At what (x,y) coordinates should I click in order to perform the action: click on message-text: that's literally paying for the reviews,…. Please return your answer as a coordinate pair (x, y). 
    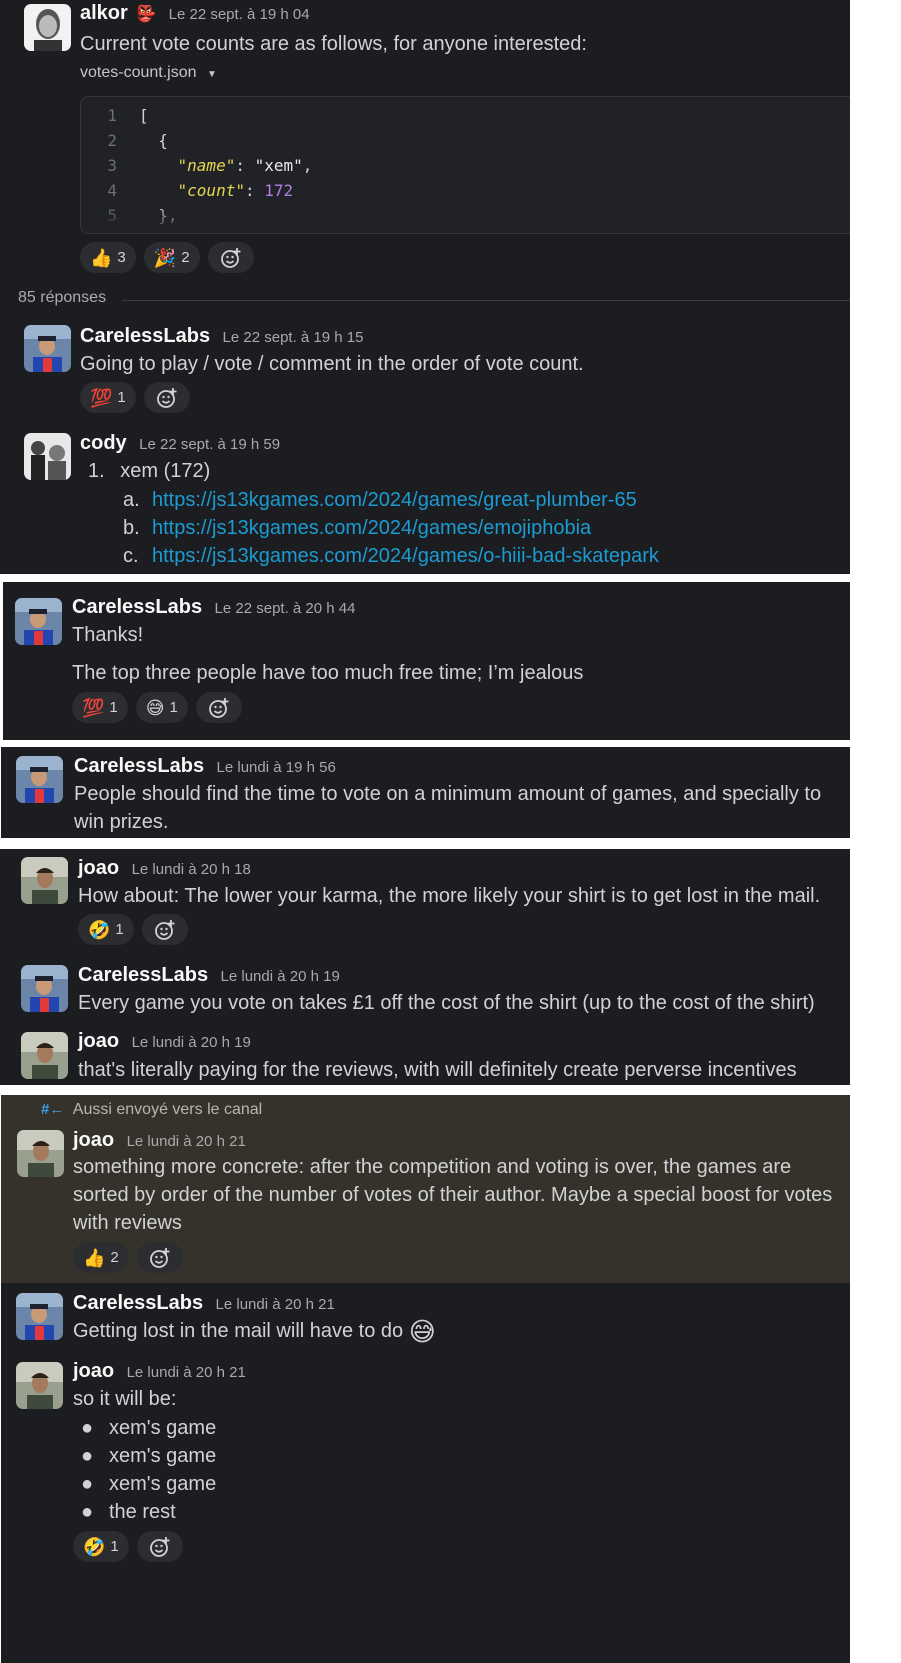
    Looking at the image, I should click on (437, 1070).